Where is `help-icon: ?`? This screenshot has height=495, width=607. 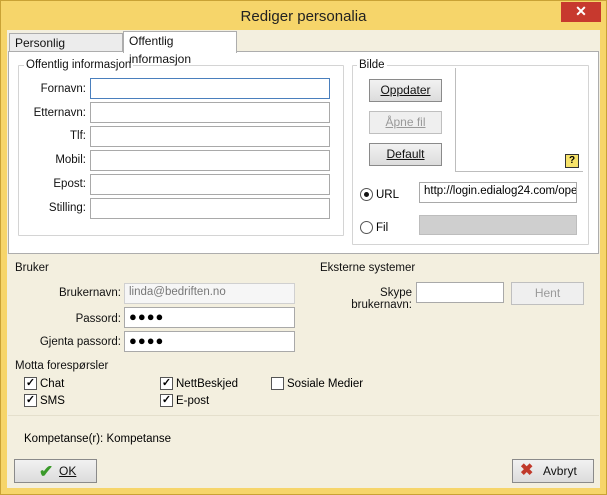 help-icon: ? is located at coordinates (572, 161).